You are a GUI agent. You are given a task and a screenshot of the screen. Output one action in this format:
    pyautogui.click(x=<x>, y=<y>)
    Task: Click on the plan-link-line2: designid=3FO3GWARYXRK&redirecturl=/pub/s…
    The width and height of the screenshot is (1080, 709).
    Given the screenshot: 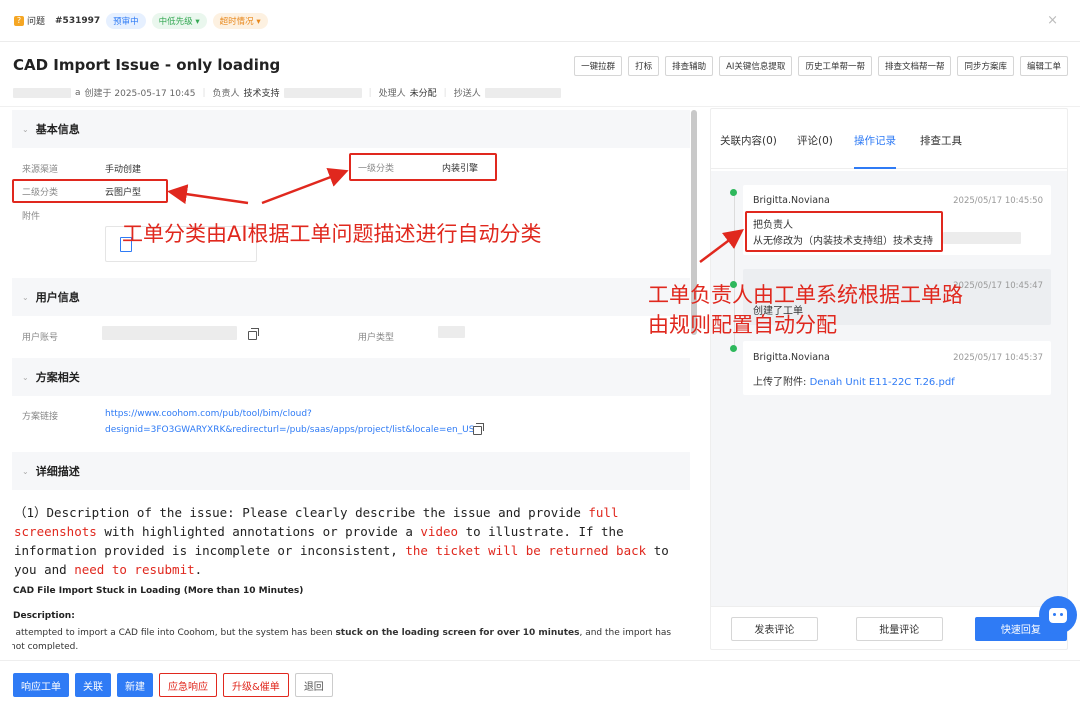 What is the action you would take?
    pyautogui.click(x=289, y=430)
    